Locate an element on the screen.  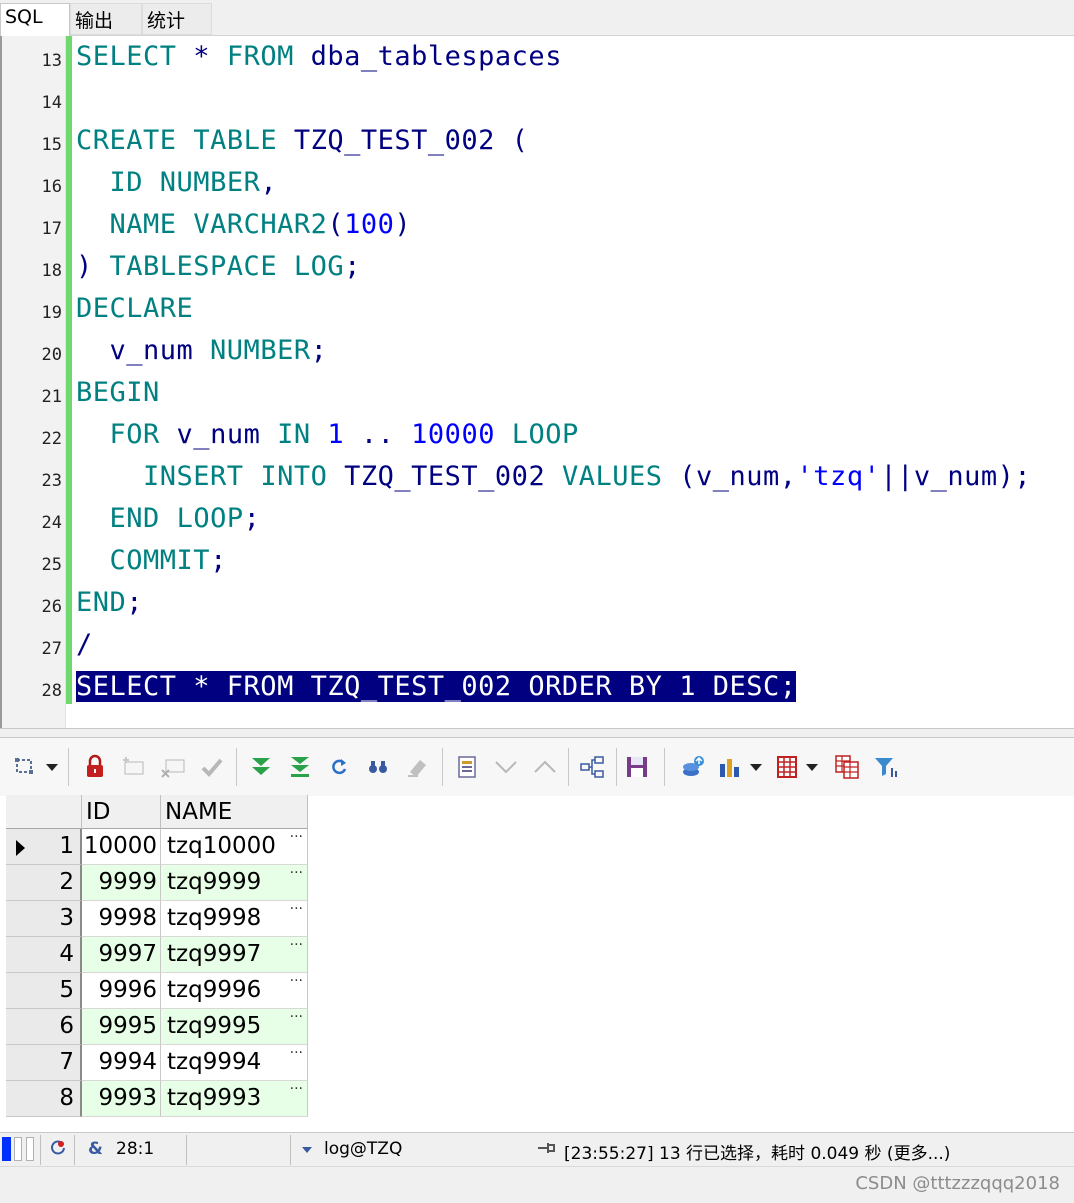
code-line: NAME VARCHAR2(100) is located at coordinates (243, 225).